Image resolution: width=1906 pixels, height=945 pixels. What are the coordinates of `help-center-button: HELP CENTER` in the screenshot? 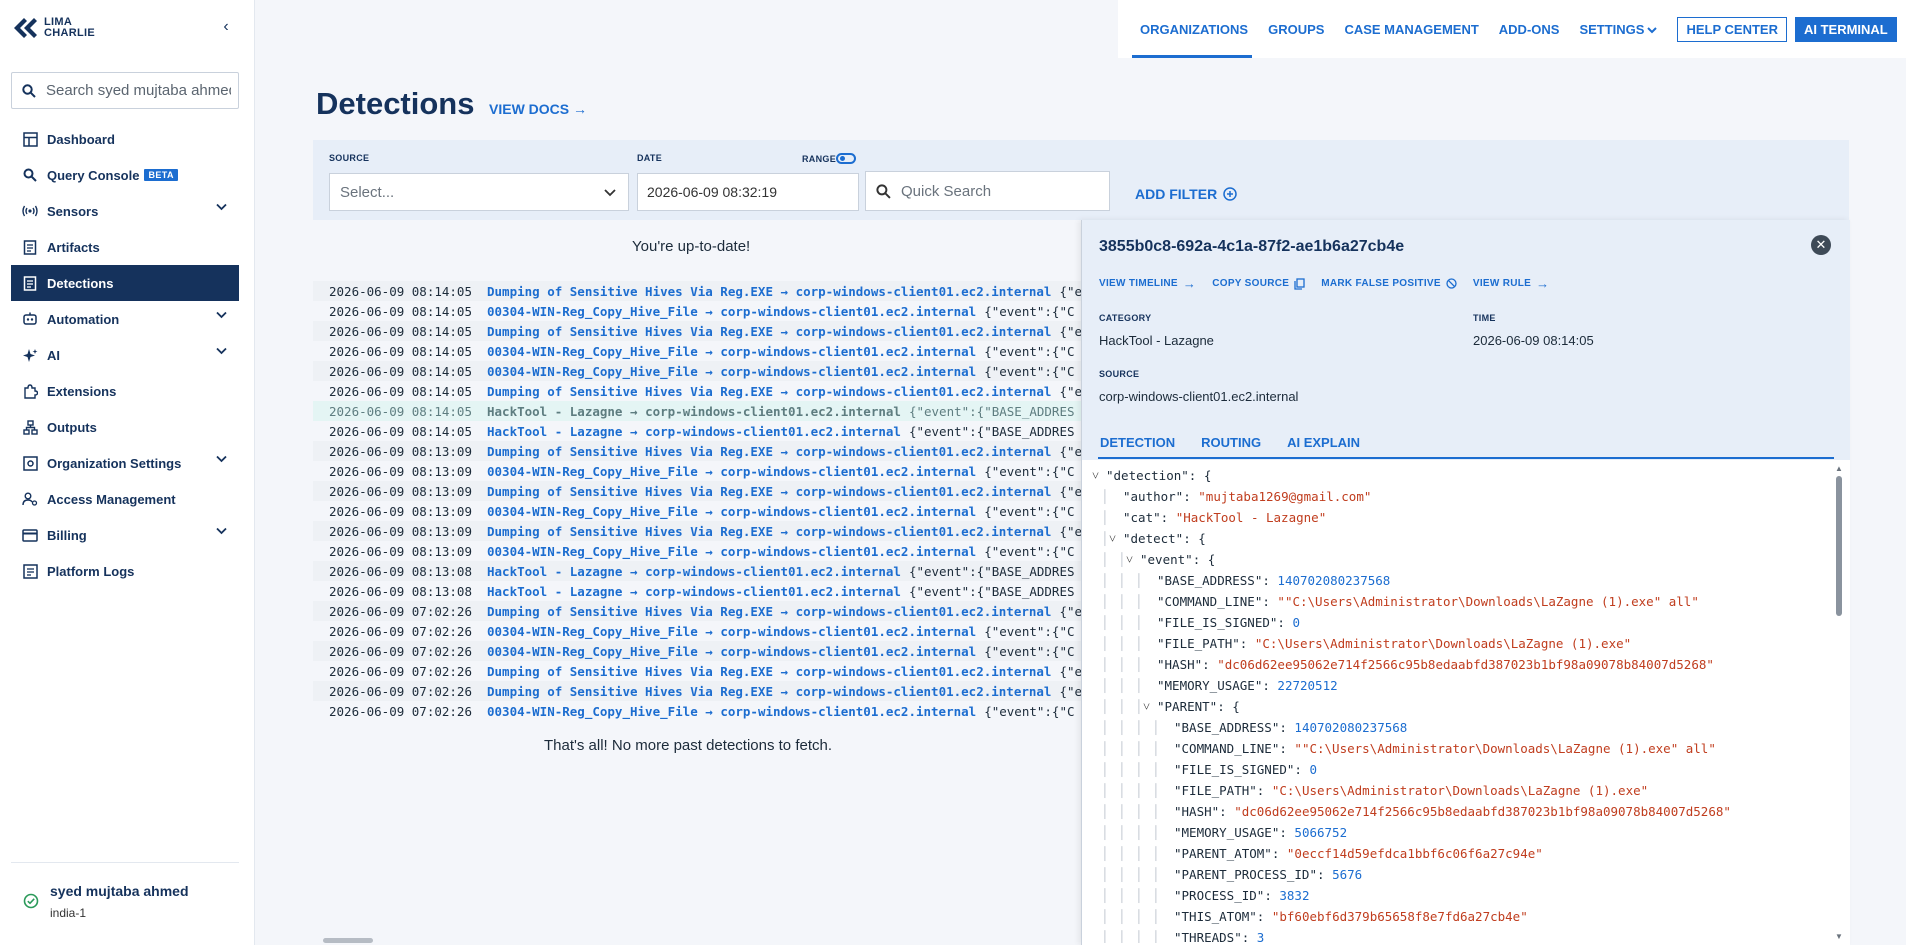 It's located at (1732, 29).